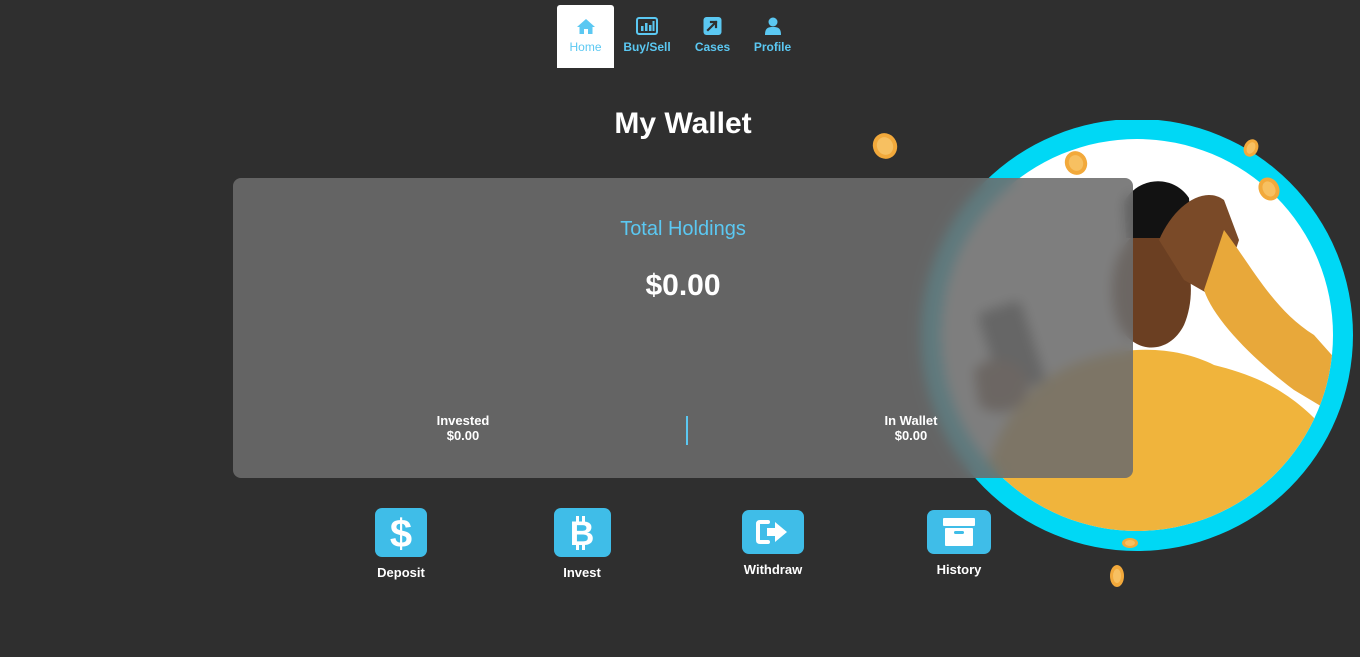 Image resolution: width=1360 pixels, height=657 pixels. Describe the element at coordinates (683, 285) in the screenshot. I see `total-holdings-value: $0.00` at that location.